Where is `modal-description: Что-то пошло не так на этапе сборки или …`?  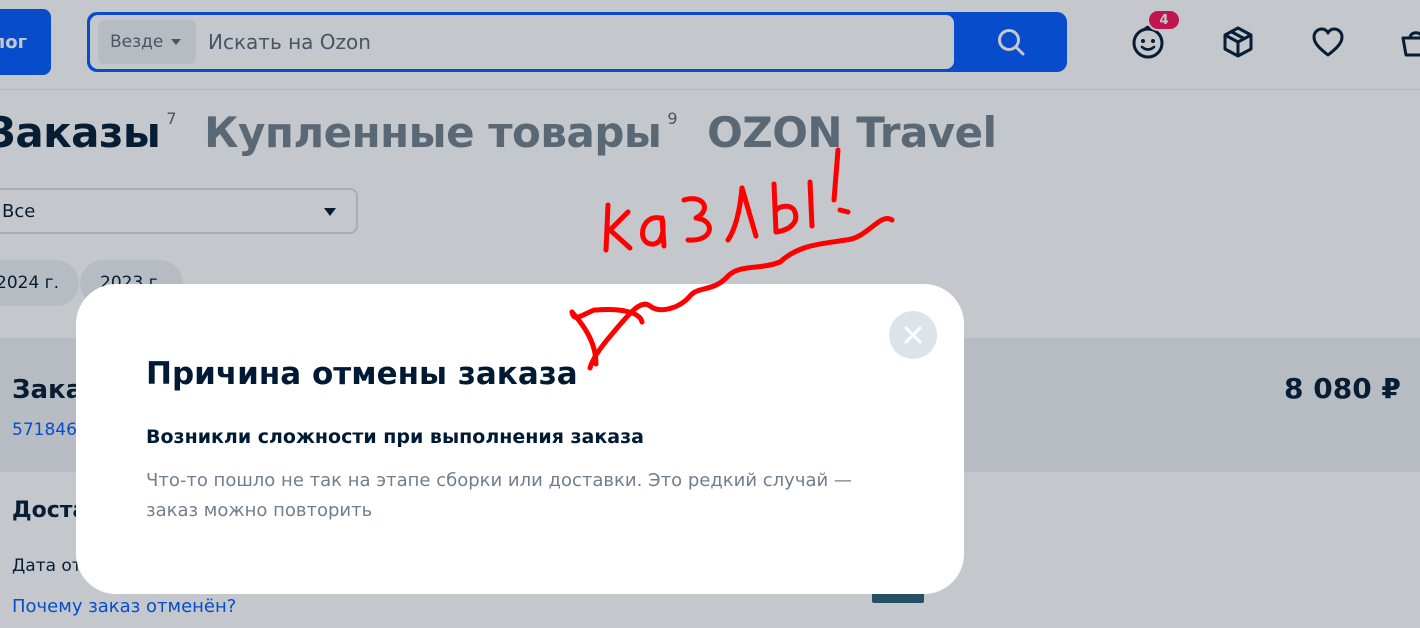
modal-description: Что-то пошло не так на этапе сборки или … is located at coordinates (499, 495).